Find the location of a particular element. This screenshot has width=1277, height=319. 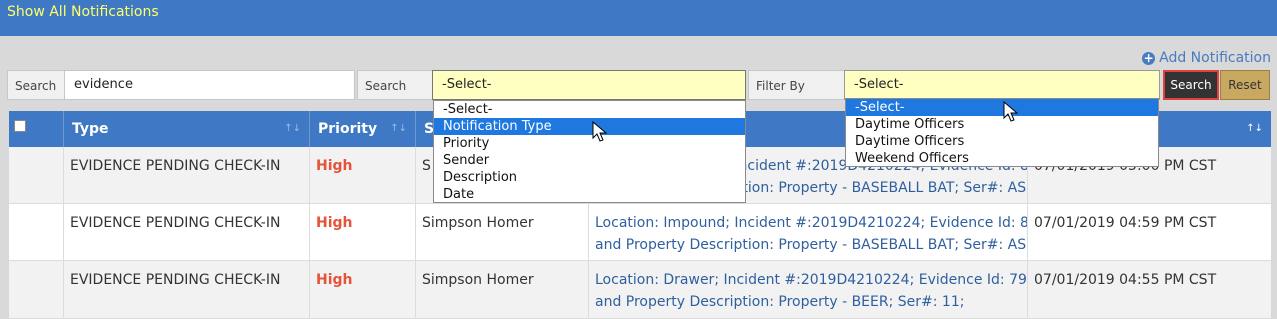

column-header-priority: Priority ↑↓ is located at coordinates (363, 129).